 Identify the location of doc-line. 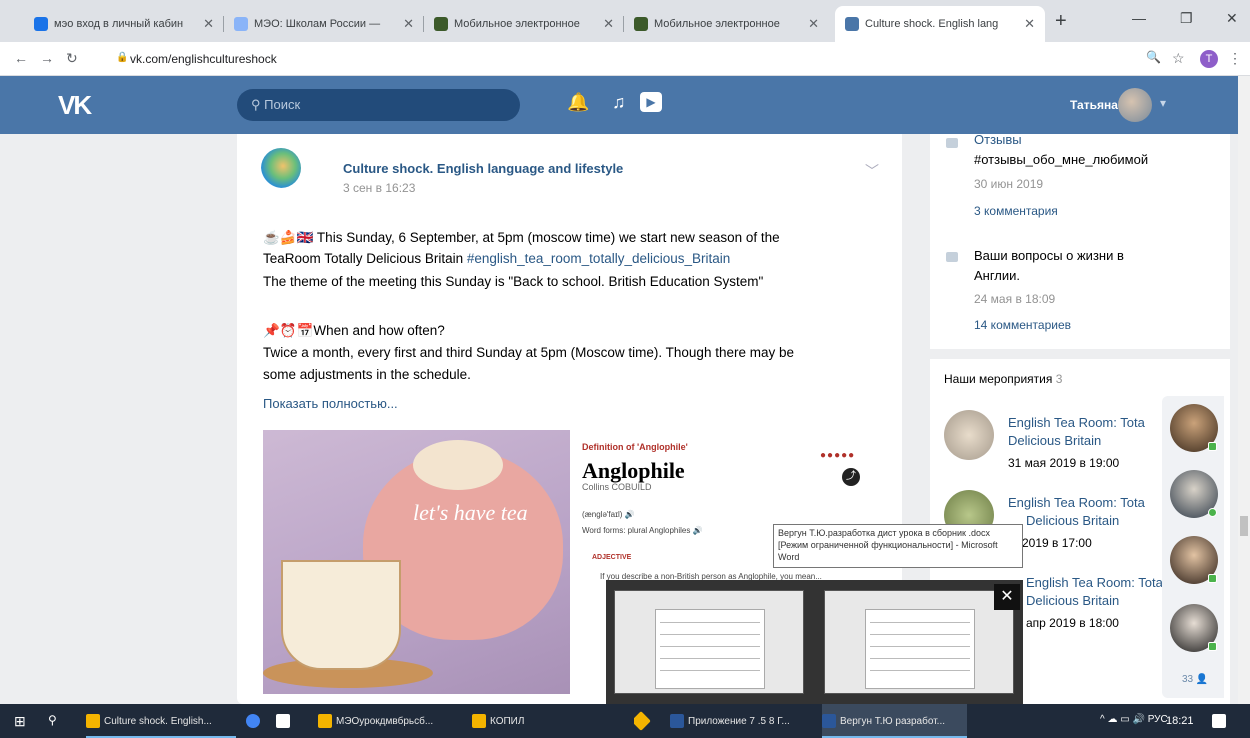
(920, 646).